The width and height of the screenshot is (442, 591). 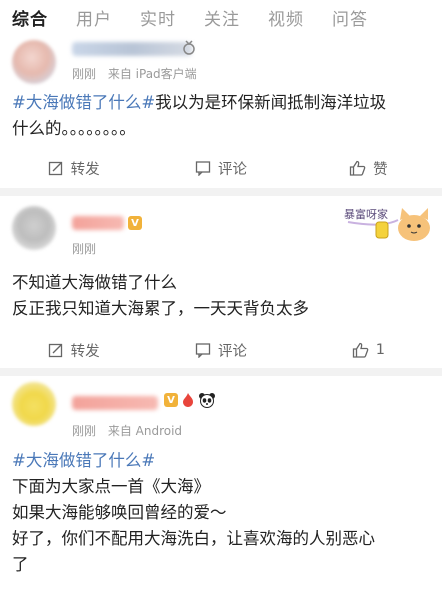 What do you see at coordinates (160, 308) in the screenshot?
I see `post-text-line: 反正我只知道大海累了，一天天背负太多` at bounding box center [160, 308].